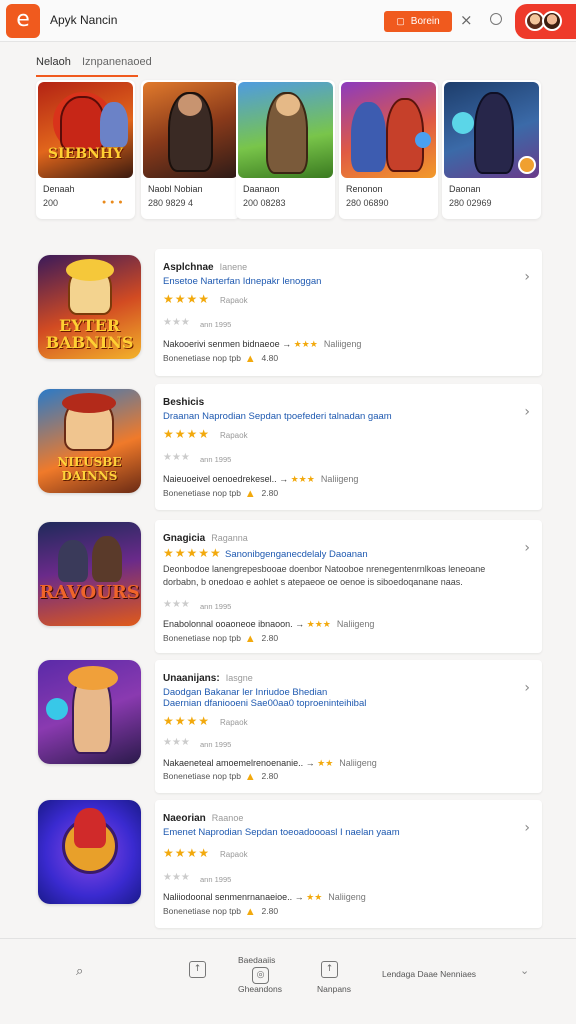  What do you see at coordinates (496, 19) in the screenshot?
I see `settings-icon` at bounding box center [496, 19].